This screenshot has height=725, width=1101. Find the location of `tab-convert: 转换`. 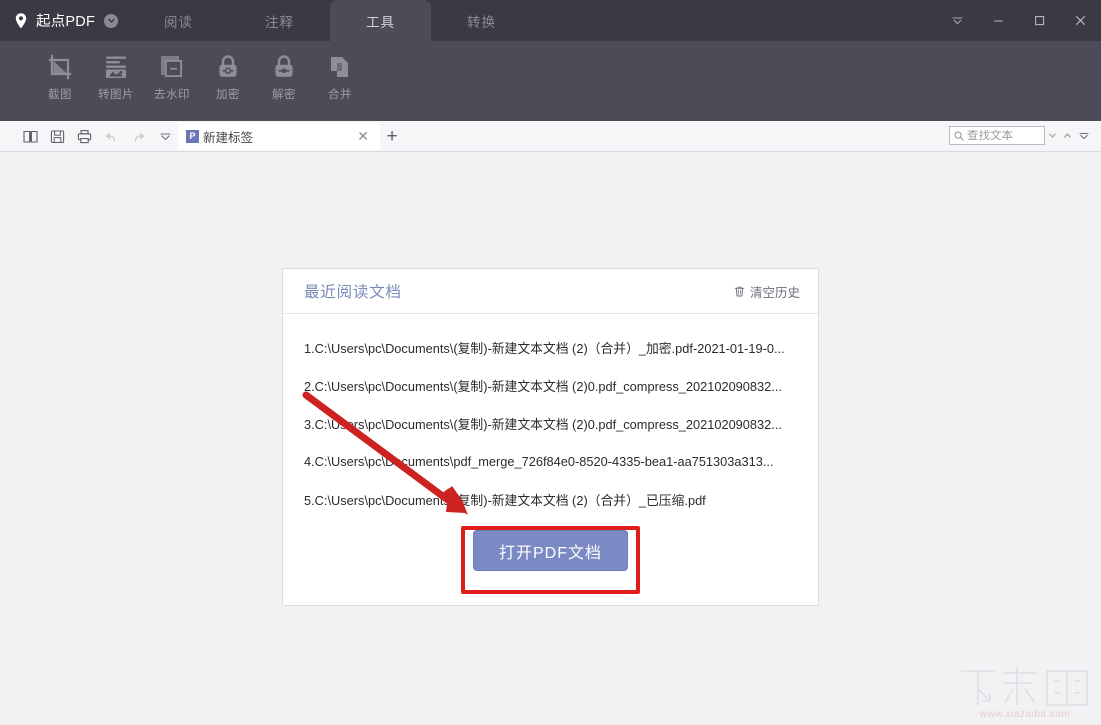

tab-convert: 转换 is located at coordinates (481, 20).